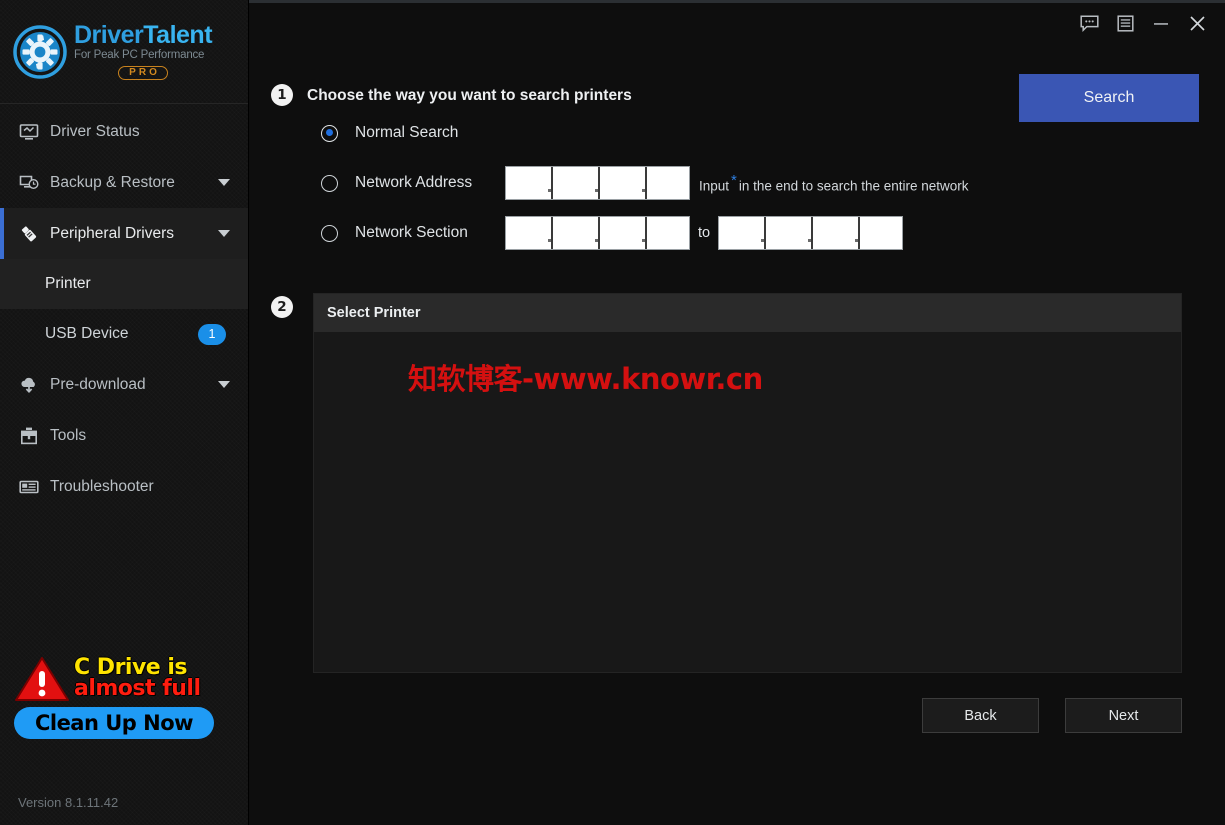 The height and width of the screenshot is (825, 1225). I want to click on pro-badge: PRO, so click(143, 72).